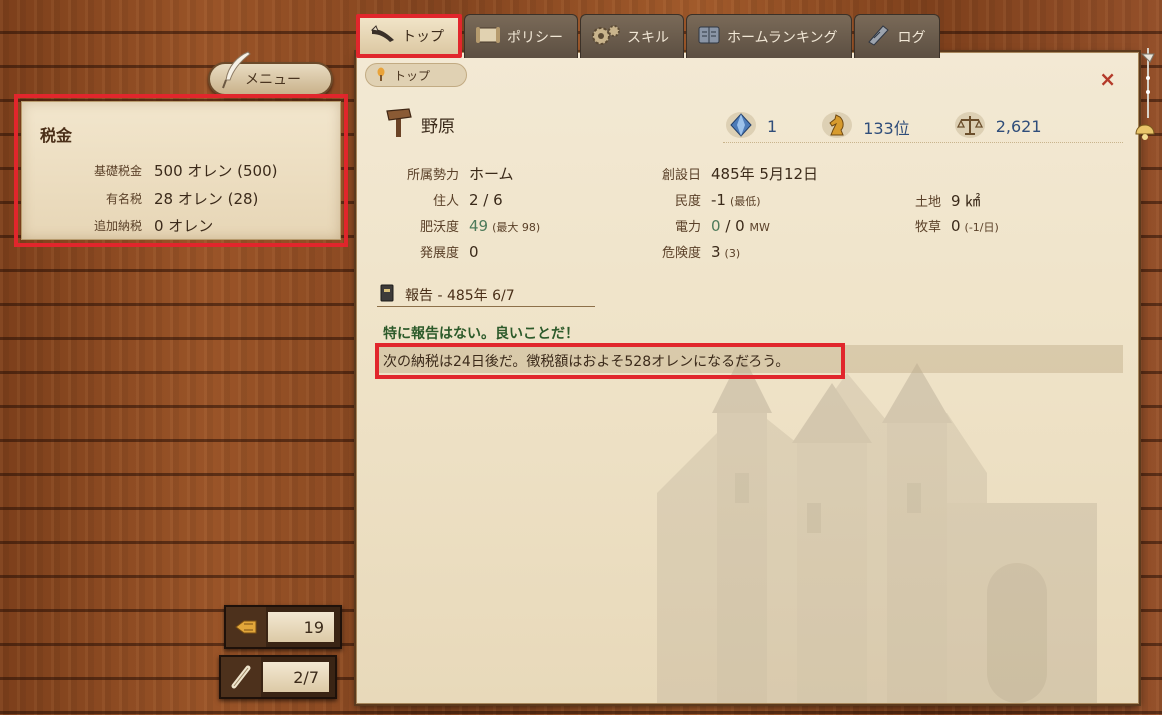 This screenshot has width=1162, height=715. I want to click on power-unit: MW, so click(759, 227).